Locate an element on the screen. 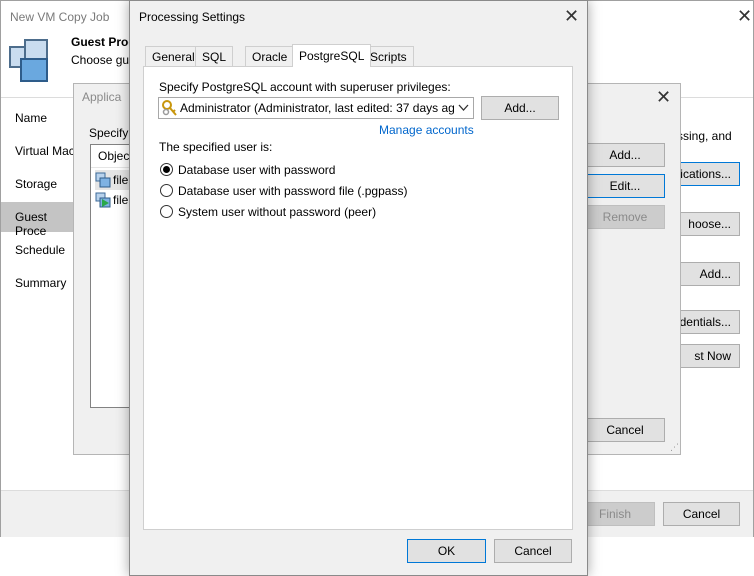  radio-database-user-pgpass is located at coordinates (166, 190).